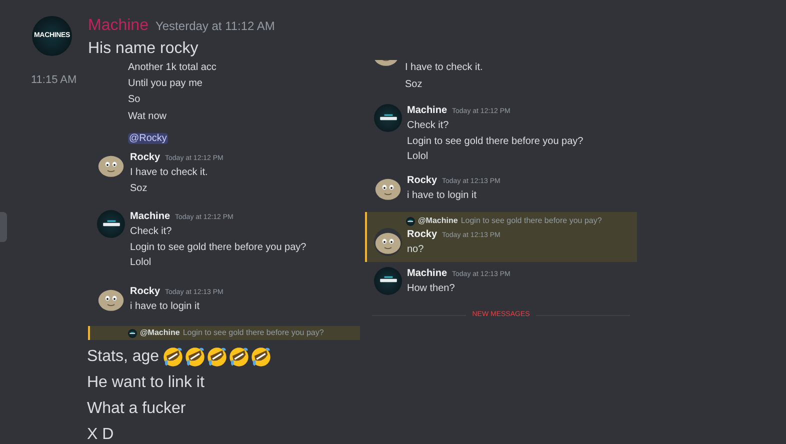 The width and height of the screenshot is (786, 444). What do you see at coordinates (388, 242) in the screenshot?
I see `rock-avatar` at bounding box center [388, 242].